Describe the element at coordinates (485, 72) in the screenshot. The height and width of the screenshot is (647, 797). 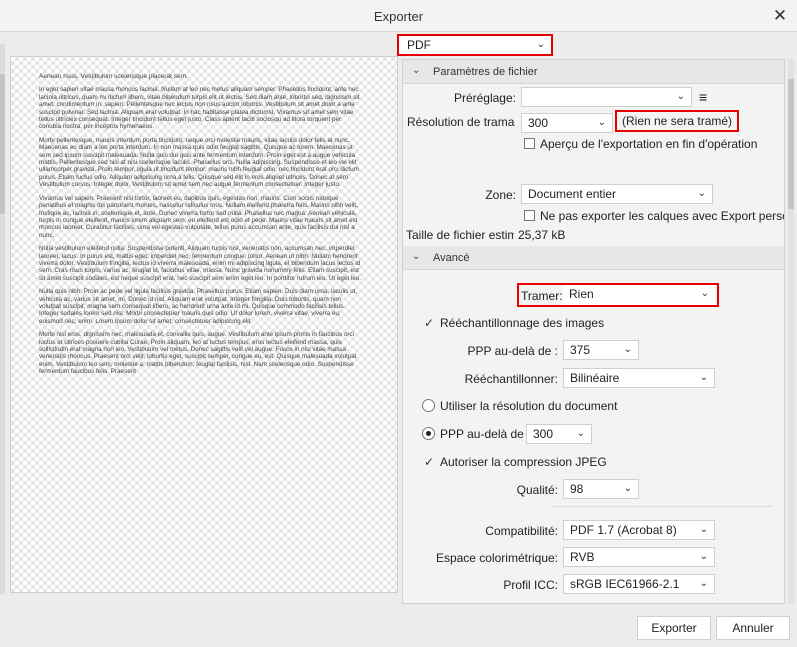
I see `section-file-params-label: Paramètres de fichier` at that location.